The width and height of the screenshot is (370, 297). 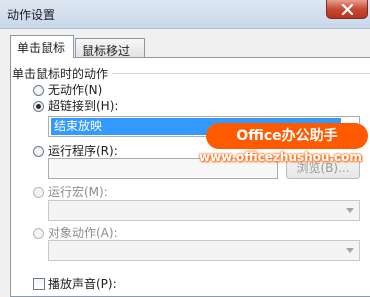 What do you see at coordinates (78, 192) in the screenshot?
I see `radio-run-macro-label: 运行宏(M):` at bounding box center [78, 192].